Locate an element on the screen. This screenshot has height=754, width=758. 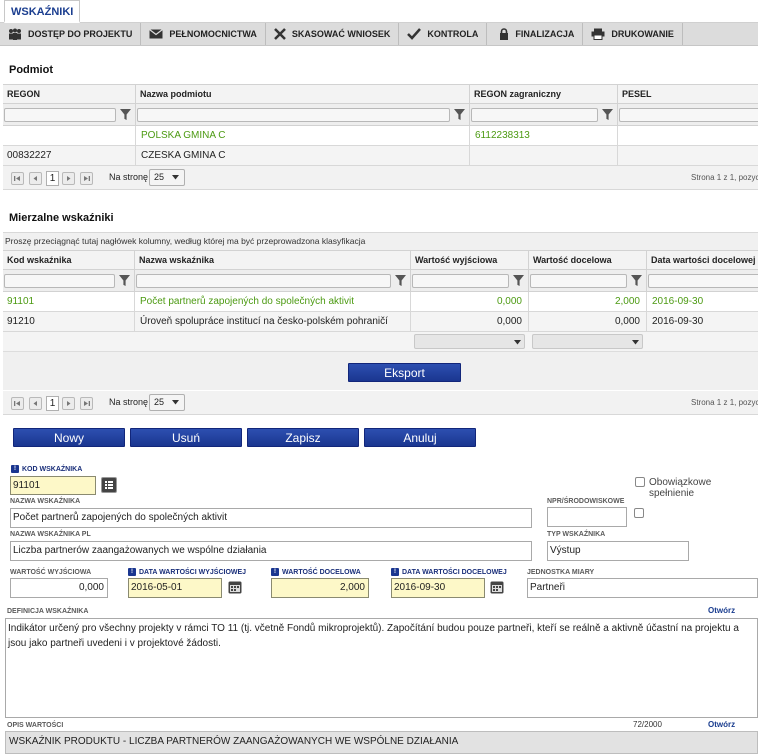
table-cell: 2,000 is located at coordinates (588, 302).